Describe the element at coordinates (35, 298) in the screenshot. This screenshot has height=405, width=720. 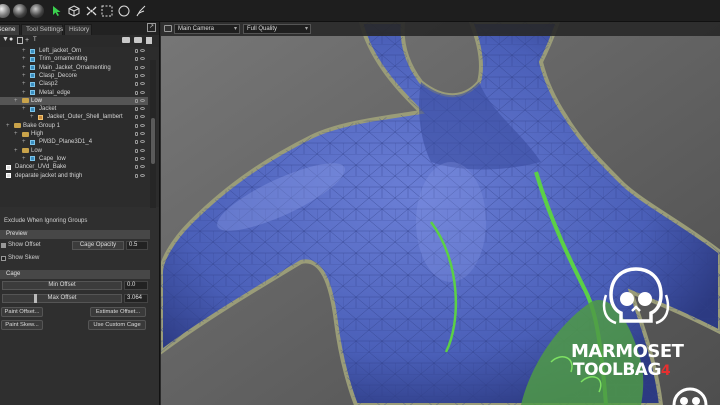
I see `max-offset-slider-handle` at that location.